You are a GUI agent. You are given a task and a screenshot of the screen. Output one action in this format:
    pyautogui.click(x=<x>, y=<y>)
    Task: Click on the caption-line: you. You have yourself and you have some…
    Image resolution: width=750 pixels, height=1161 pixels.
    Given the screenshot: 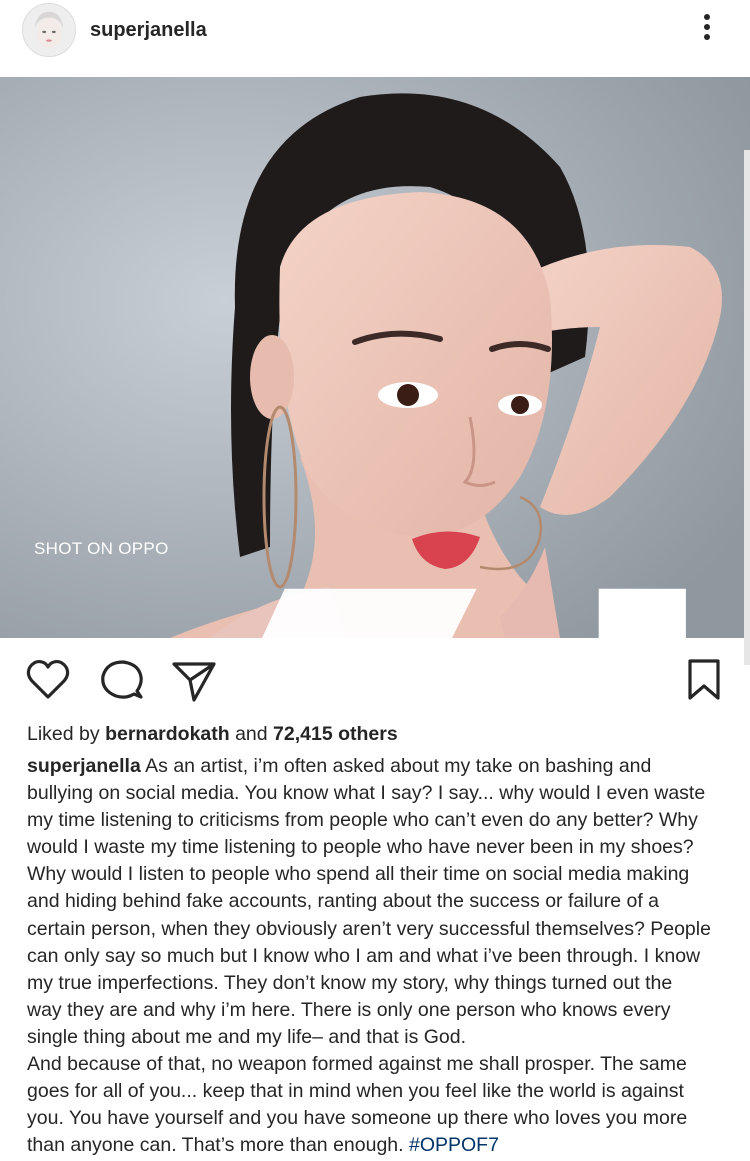 What is the action you would take?
    pyautogui.click(x=357, y=1118)
    